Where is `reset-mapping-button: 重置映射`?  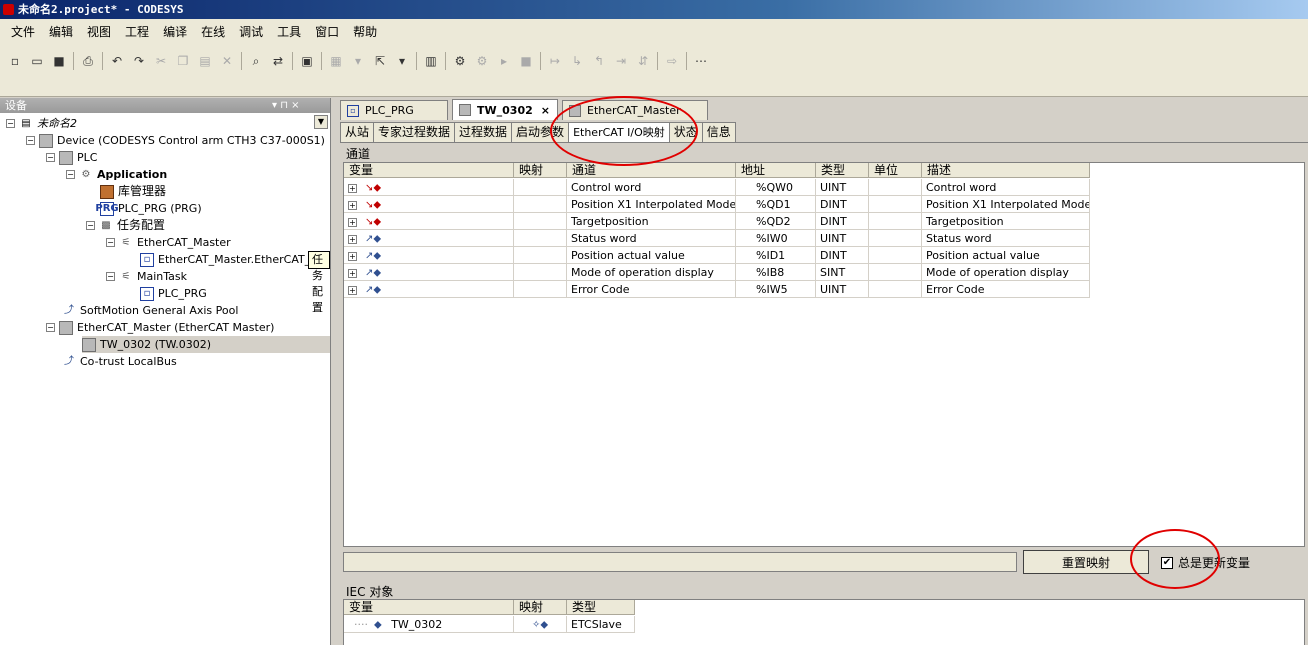
reset-mapping-button: 重置映射 is located at coordinates (1086, 562).